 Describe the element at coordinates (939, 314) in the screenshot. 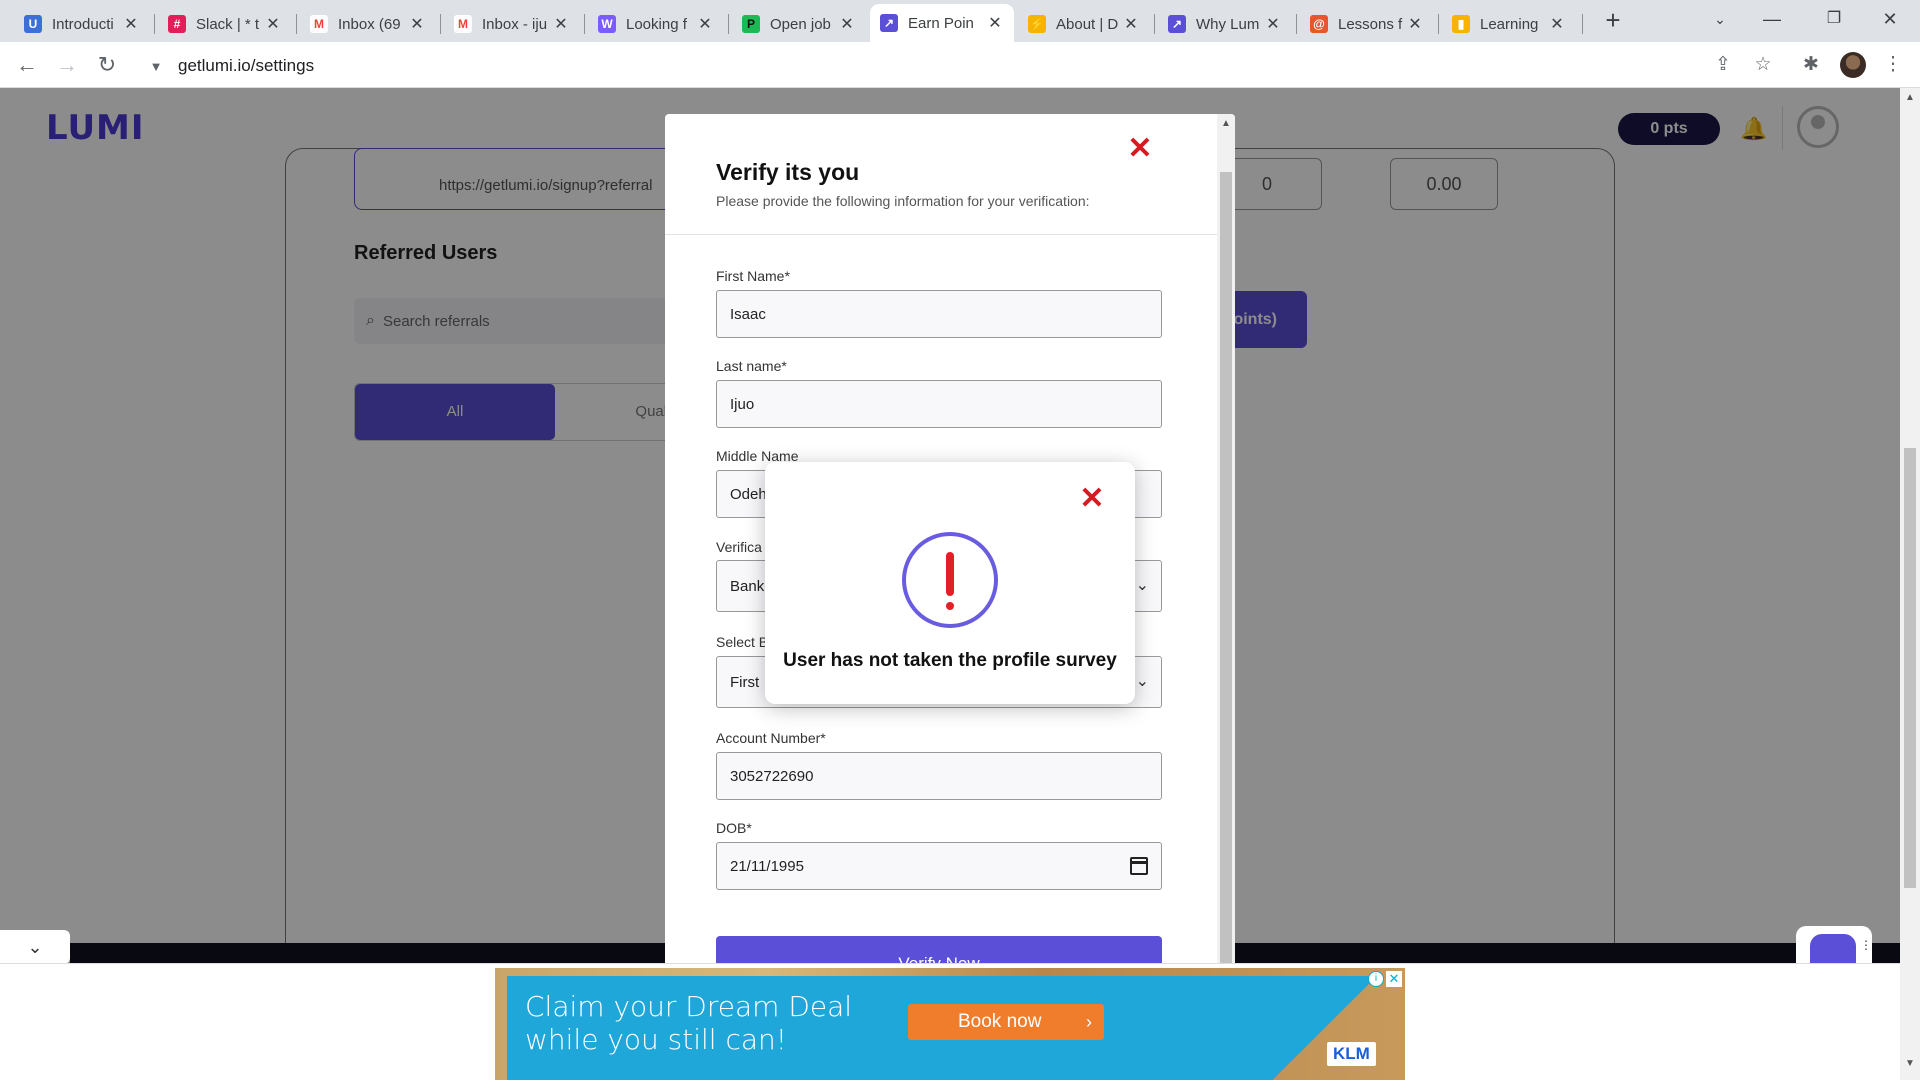

I see `first-name-field: Isaac` at that location.